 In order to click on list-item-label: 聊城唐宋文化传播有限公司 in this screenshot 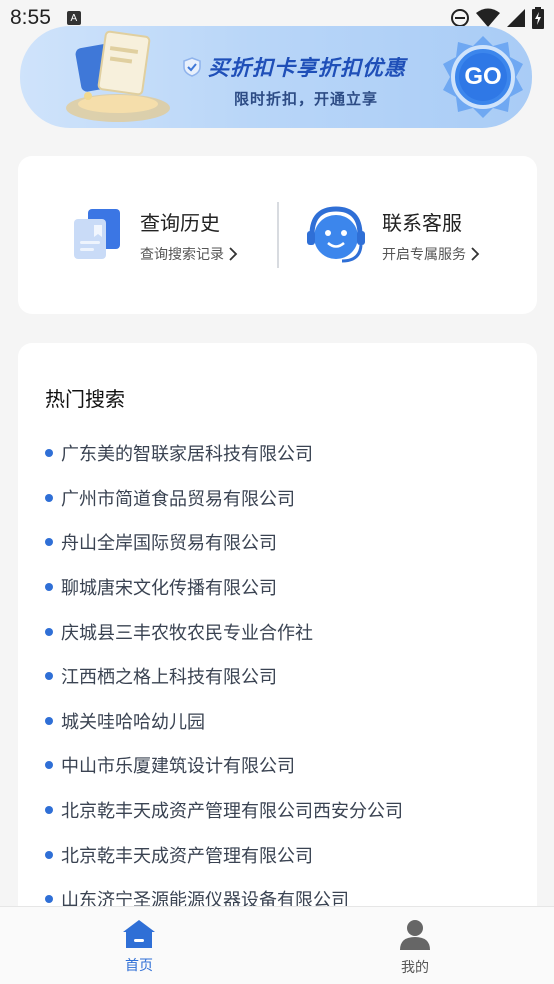, I will do `click(169, 589)`.